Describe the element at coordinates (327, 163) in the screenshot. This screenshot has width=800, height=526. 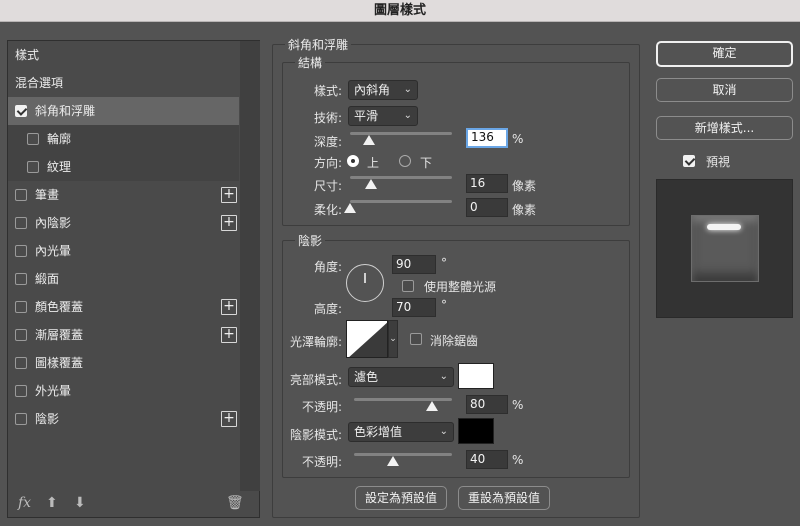
I see `direction-label: 方向:` at that location.